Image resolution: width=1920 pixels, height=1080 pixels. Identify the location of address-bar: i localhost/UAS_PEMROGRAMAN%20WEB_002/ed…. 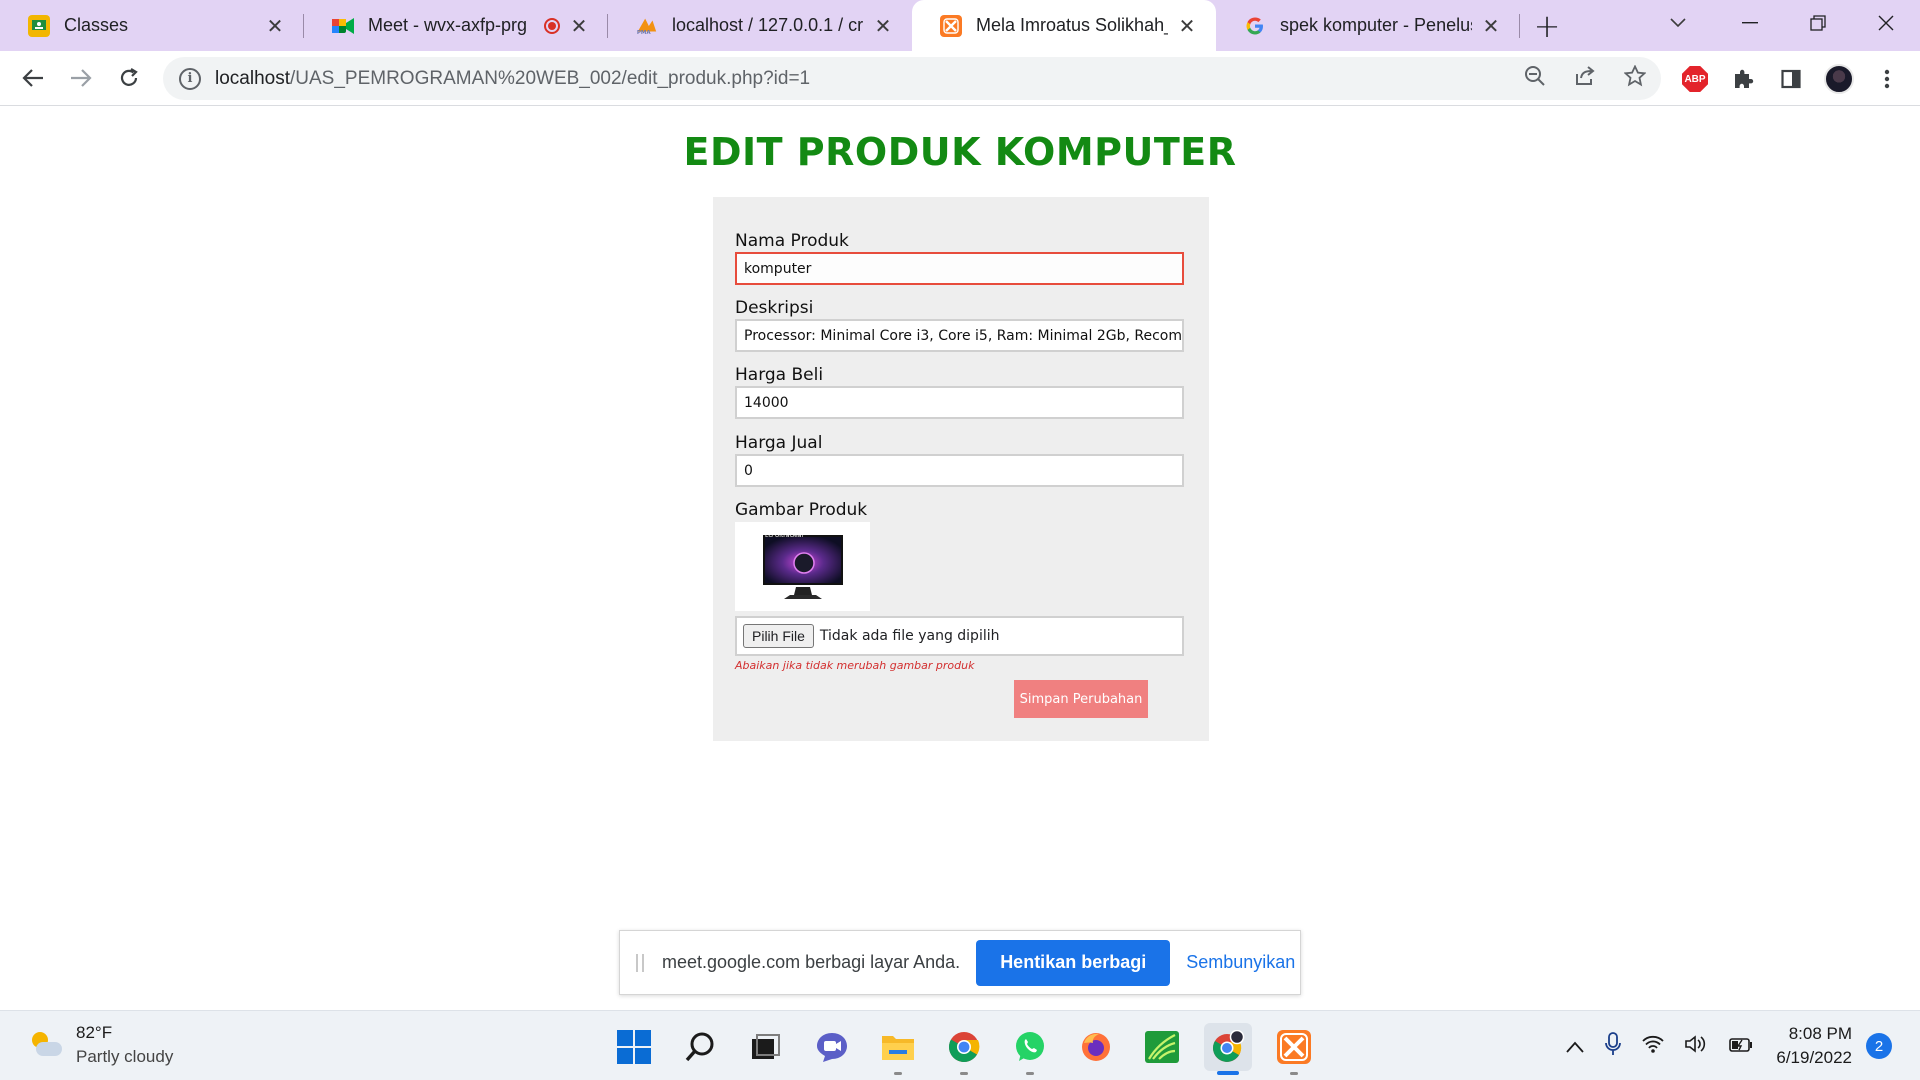
(912, 78).